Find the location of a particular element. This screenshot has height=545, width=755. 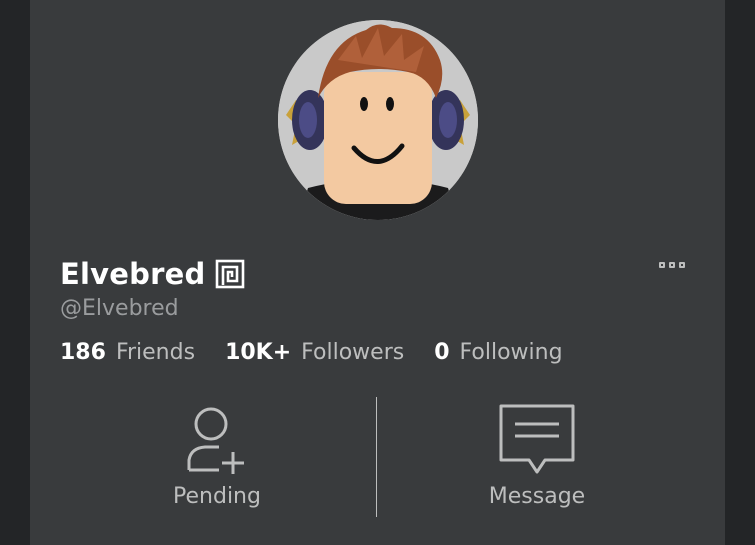

verified-badge-icon is located at coordinates (230, 274).